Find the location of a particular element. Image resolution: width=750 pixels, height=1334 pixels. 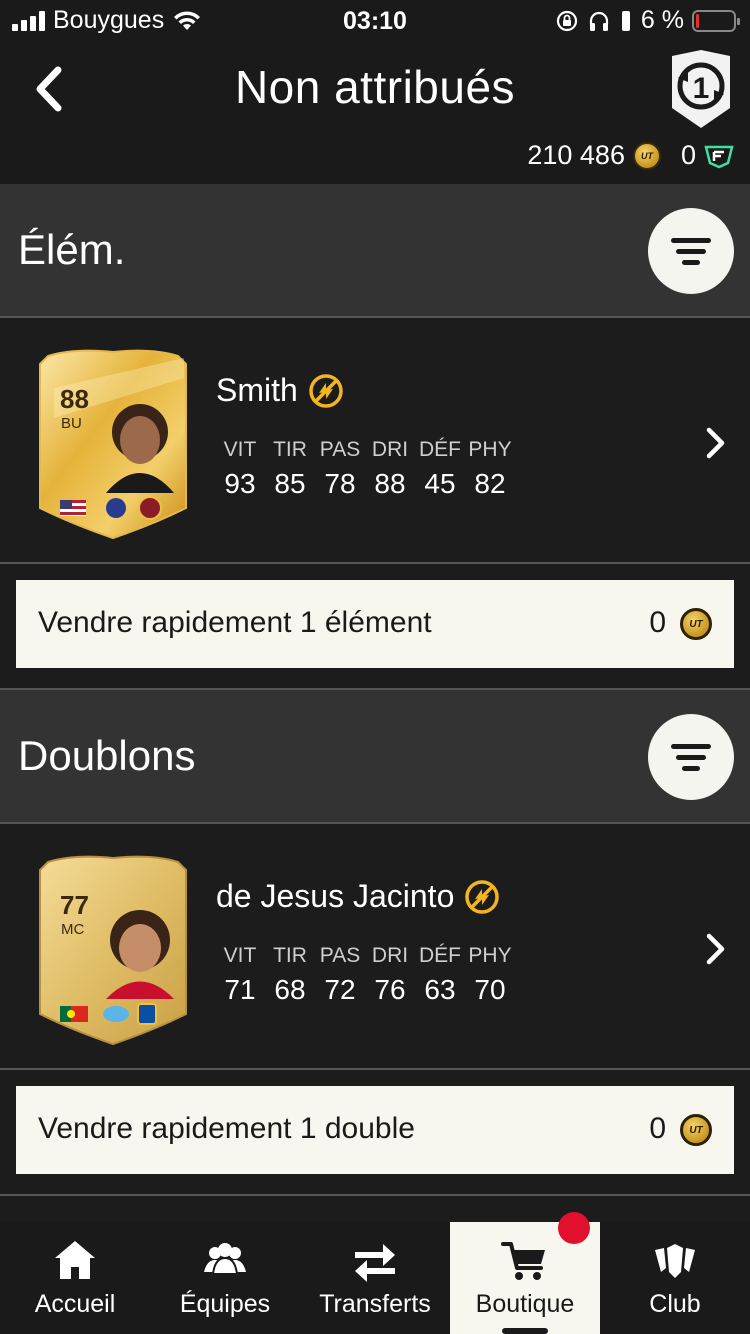

stat: PAS 72 is located at coordinates (340, 974).